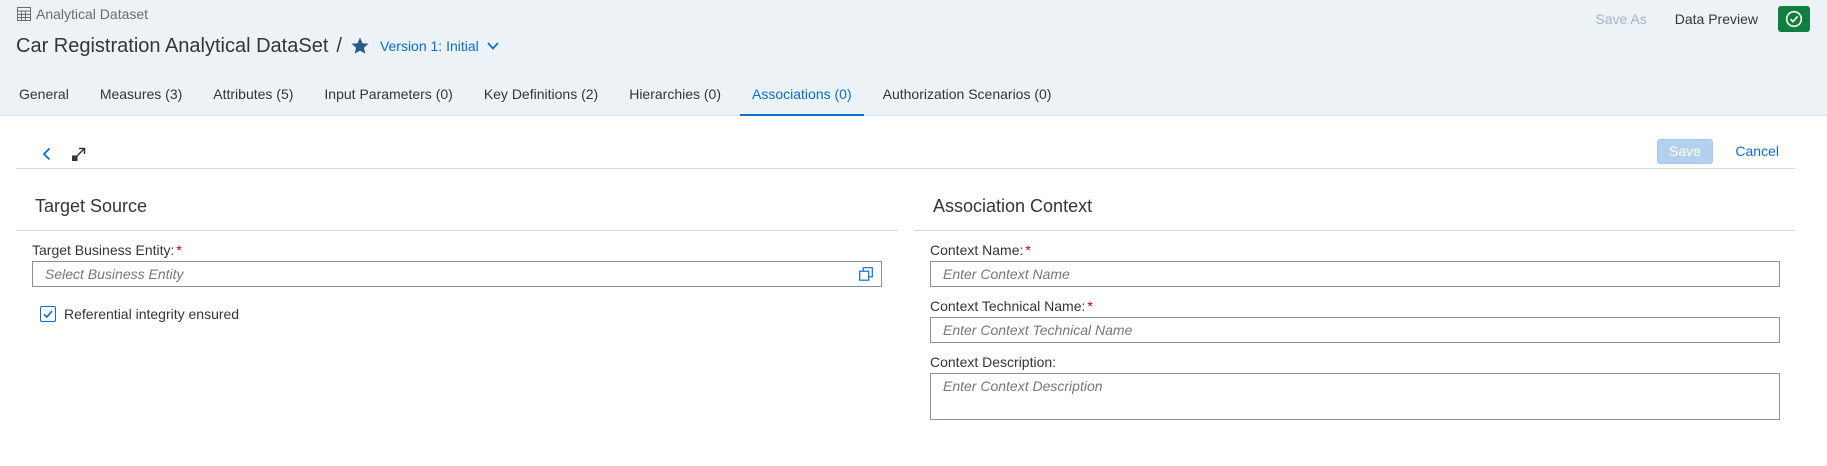 This screenshot has height=466, width=1827. I want to click on referential-integrity-checkbox, so click(48, 314).